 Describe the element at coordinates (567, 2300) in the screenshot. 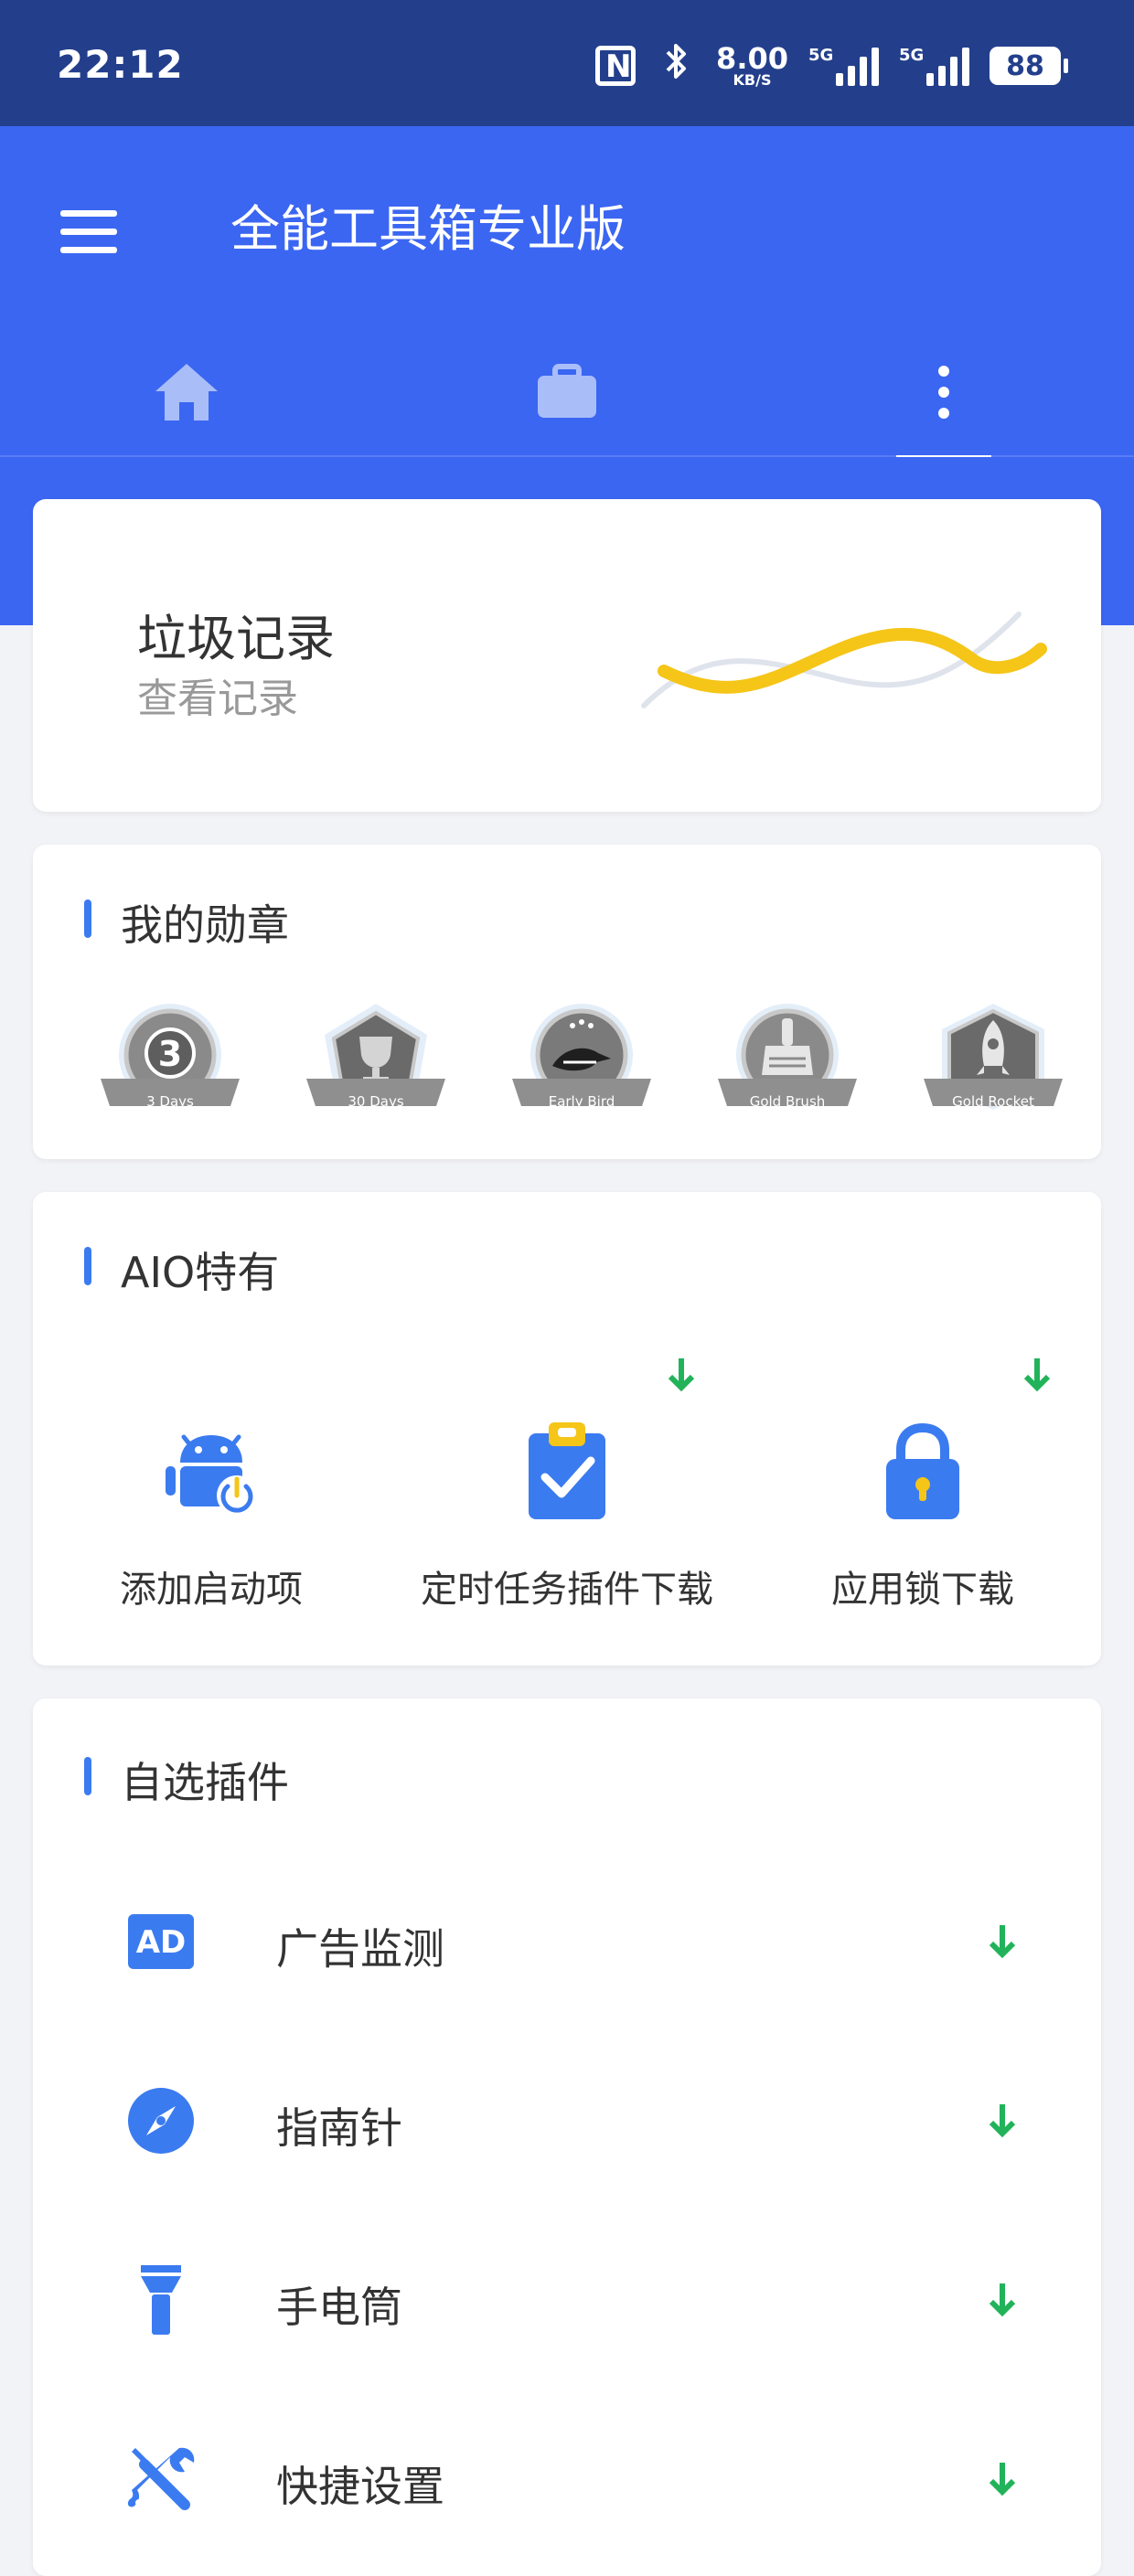

I see `plugin-row-flashlight: 手电筒` at that location.